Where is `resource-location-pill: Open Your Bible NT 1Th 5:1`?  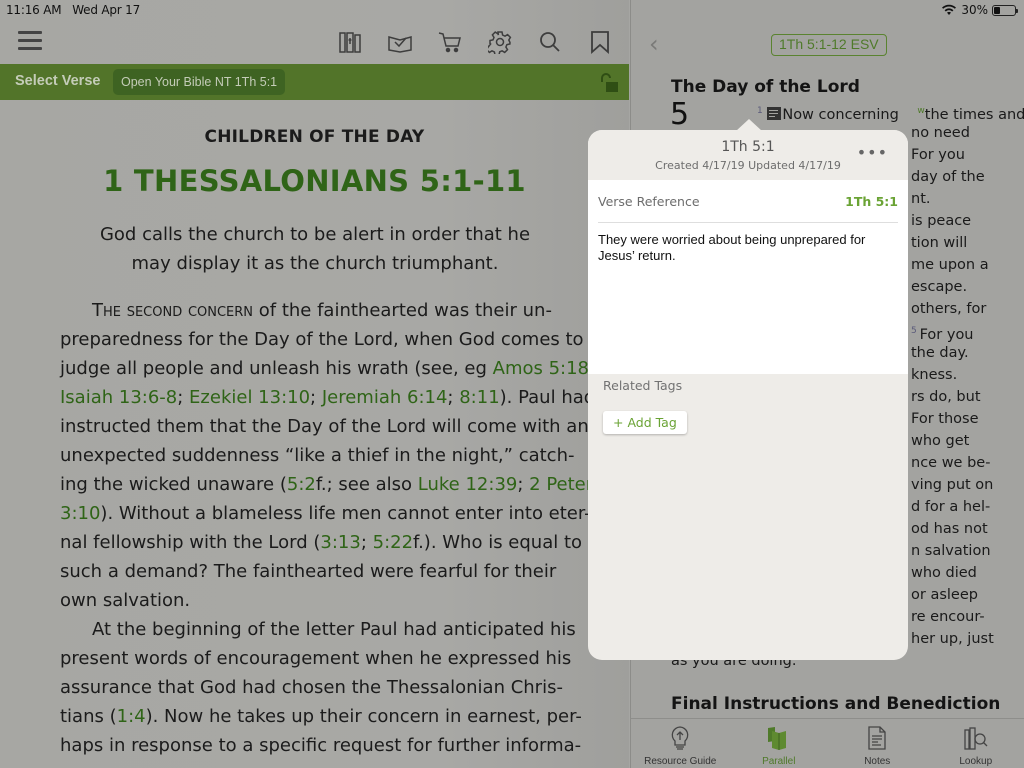
resource-location-pill: Open Your Bible NT 1Th 5:1 is located at coordinates (199, 82).